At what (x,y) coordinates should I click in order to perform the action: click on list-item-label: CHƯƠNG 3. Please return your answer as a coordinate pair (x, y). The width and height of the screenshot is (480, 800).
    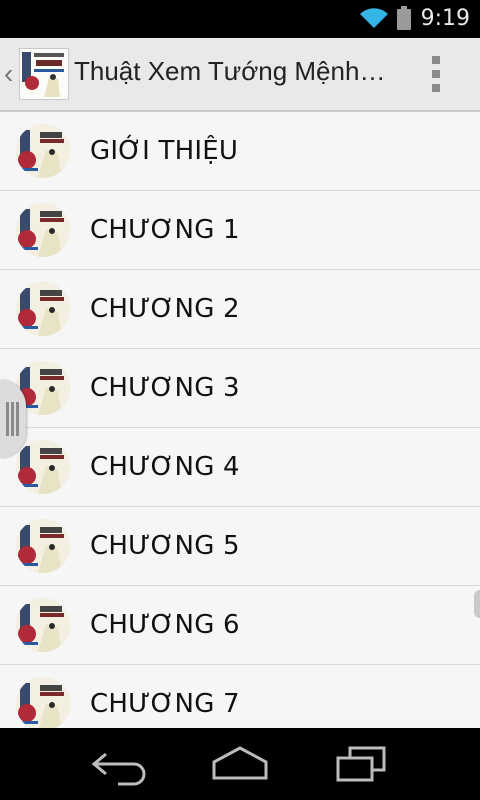
    Looking at the image, I should click on (165, 388).